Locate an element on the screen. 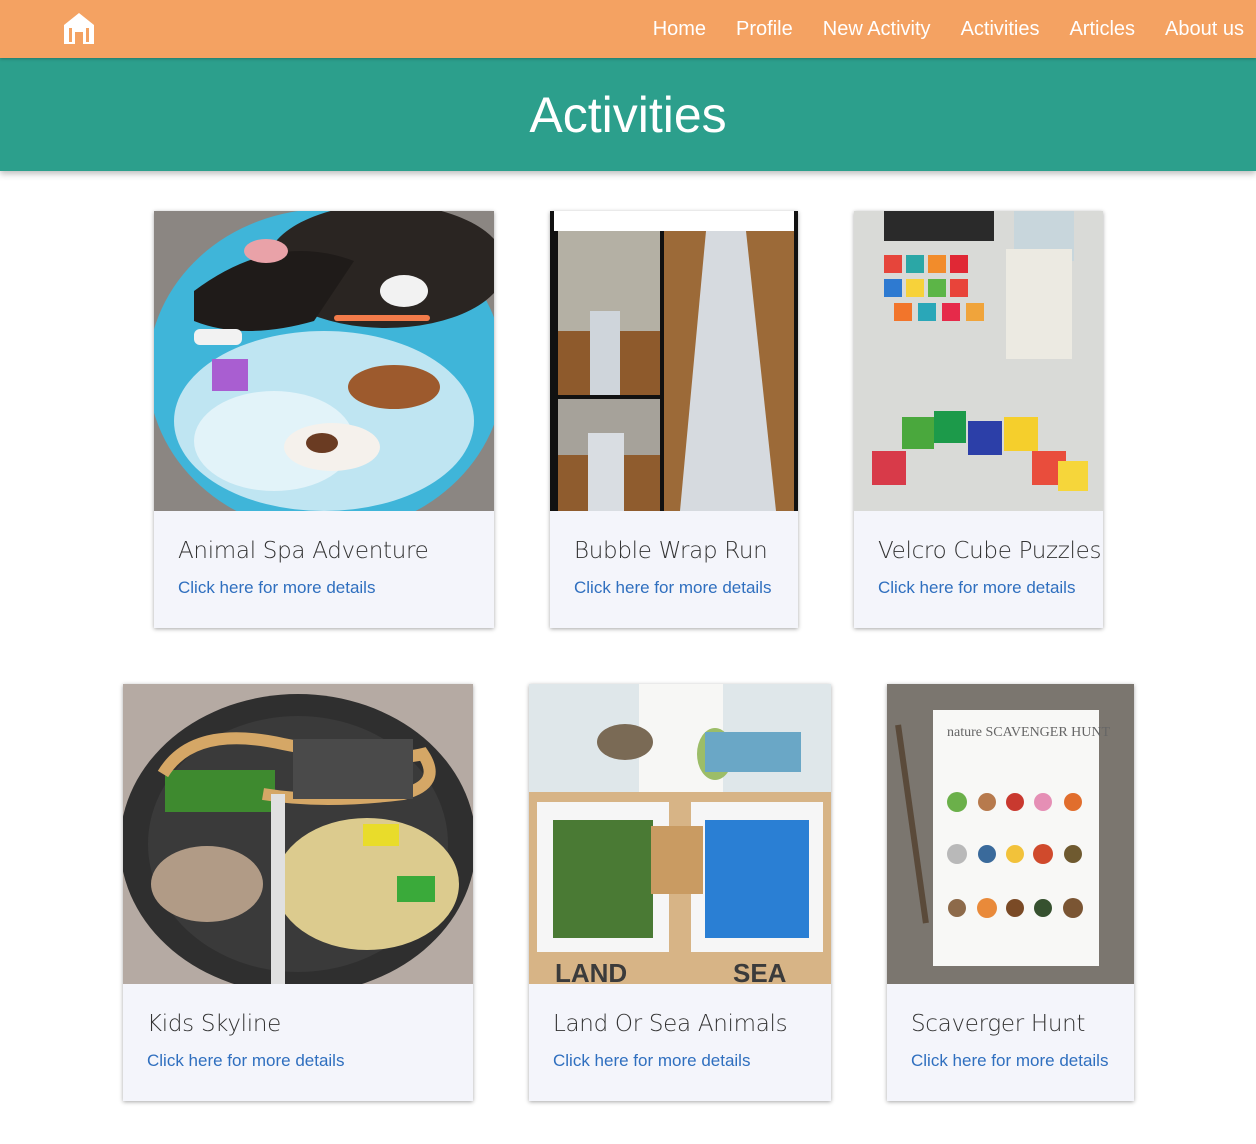 This screenshot has height=1144, width=1256. activity-title: Kids Skyline is located at coordinates (214, 1024).